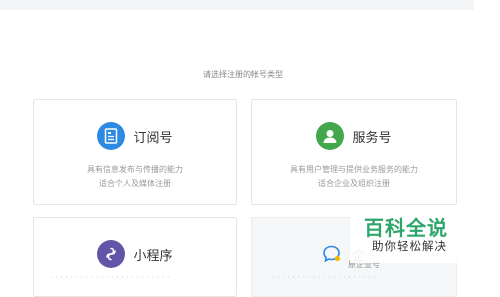  What do you see at coordinates (409, 246) in the screenshot?
I see `watermark-sub: 助你轻松解决` at bounding box center [409, 246].